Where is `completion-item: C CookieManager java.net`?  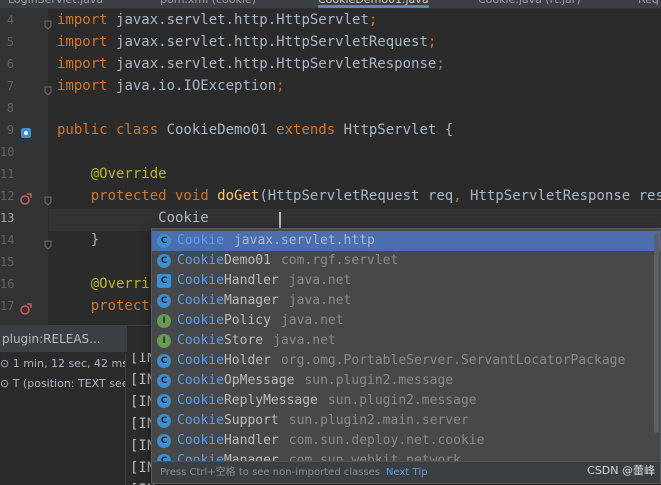
completion-item: C CookieManager java.net is located at coordinates (406, 301).